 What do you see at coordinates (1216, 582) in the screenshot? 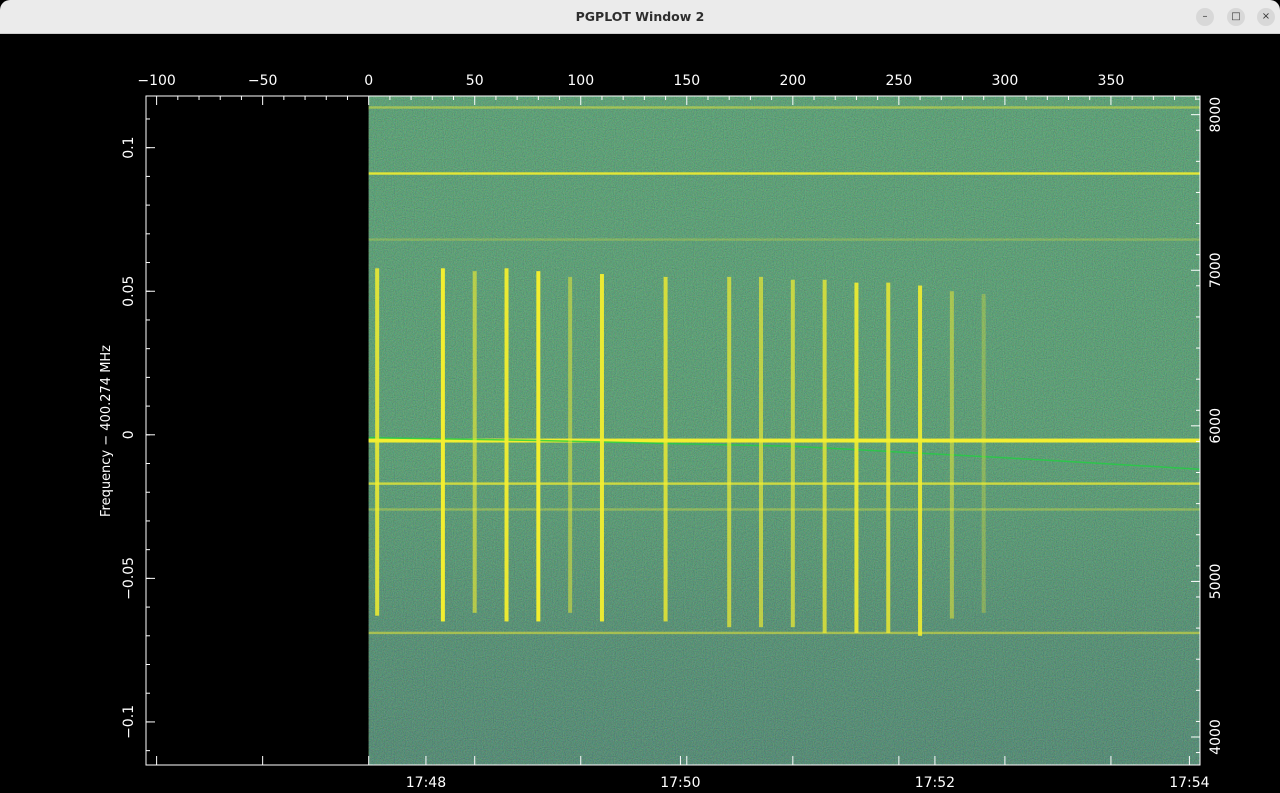
I see `right-axis-tick-label: 5000` at bounding box center [1216, 582].